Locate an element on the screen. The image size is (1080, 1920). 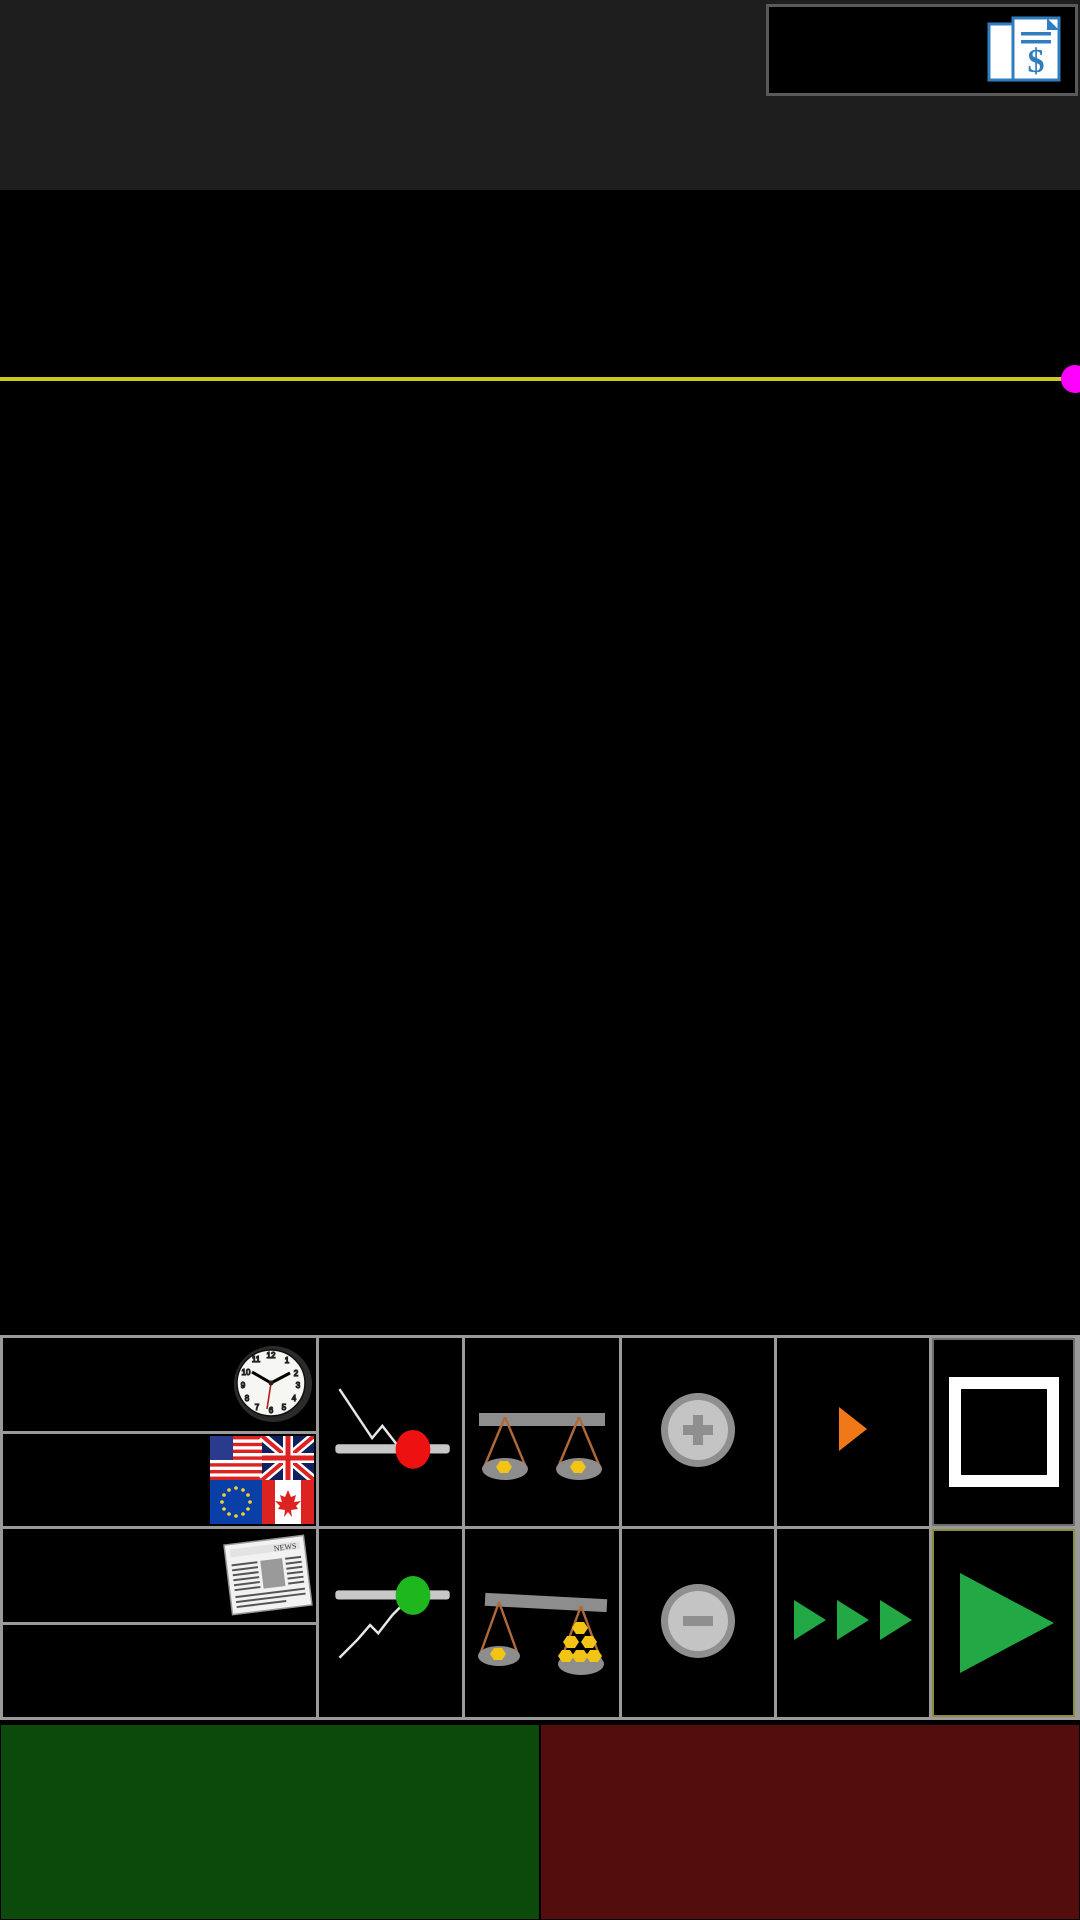
zoom-column is located at coordinates (698, 1527).